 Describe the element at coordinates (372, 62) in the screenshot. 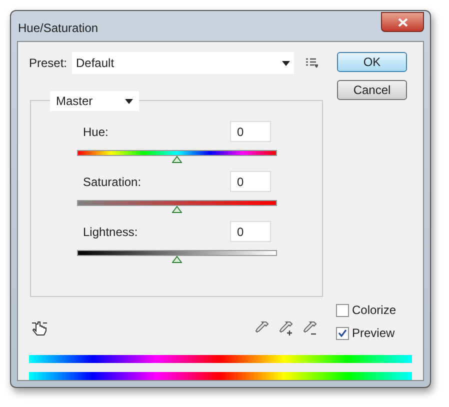

I see `ok-button: OK` at that location.